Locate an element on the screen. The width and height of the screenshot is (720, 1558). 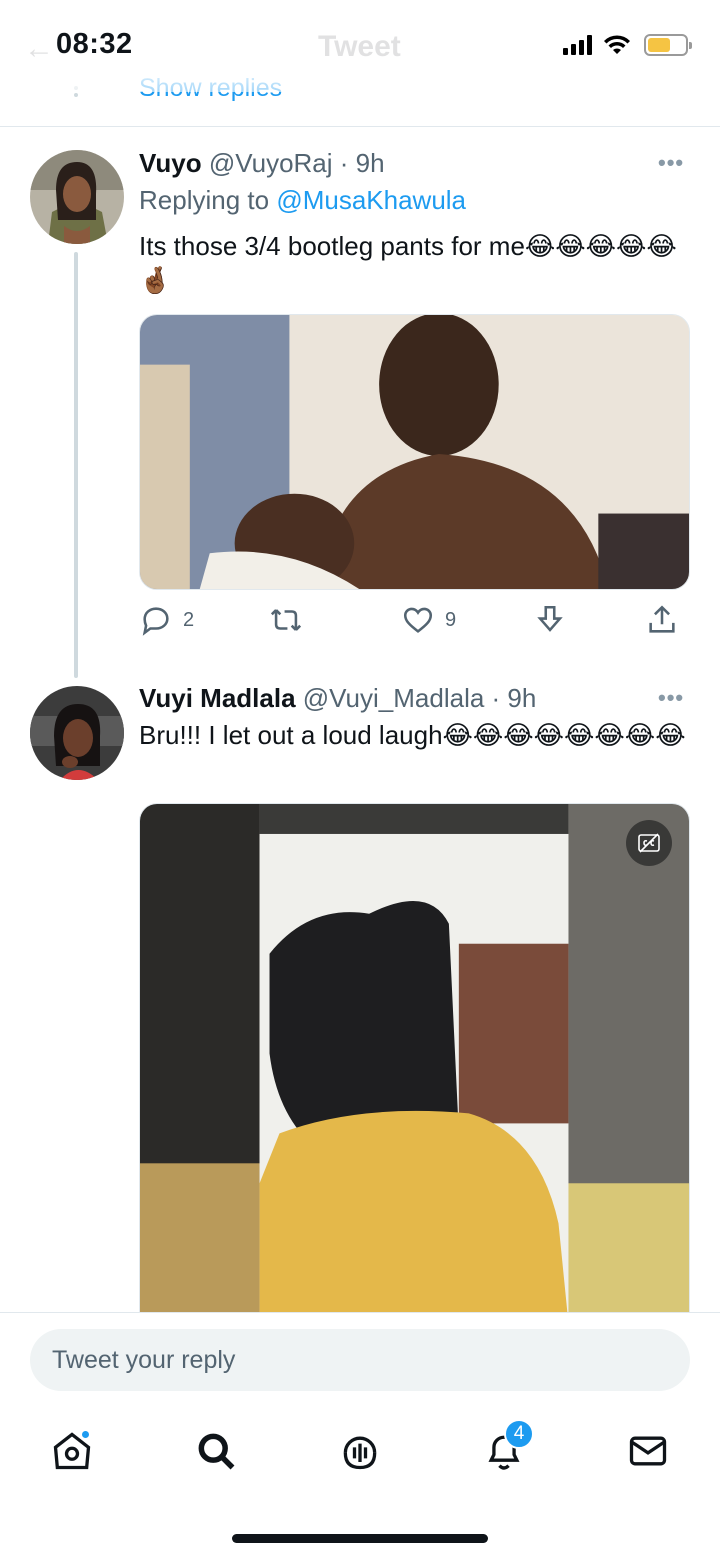
status-icons is located at coordinates (627, 45).